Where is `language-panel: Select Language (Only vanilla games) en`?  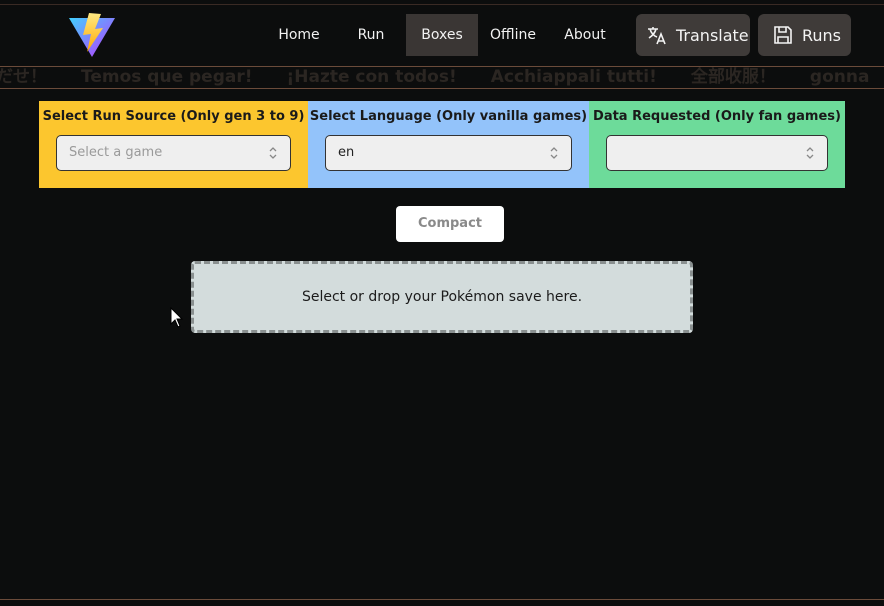
language-panel: Select Language (Only vanilla games) en is located at coordinates (448, 144).